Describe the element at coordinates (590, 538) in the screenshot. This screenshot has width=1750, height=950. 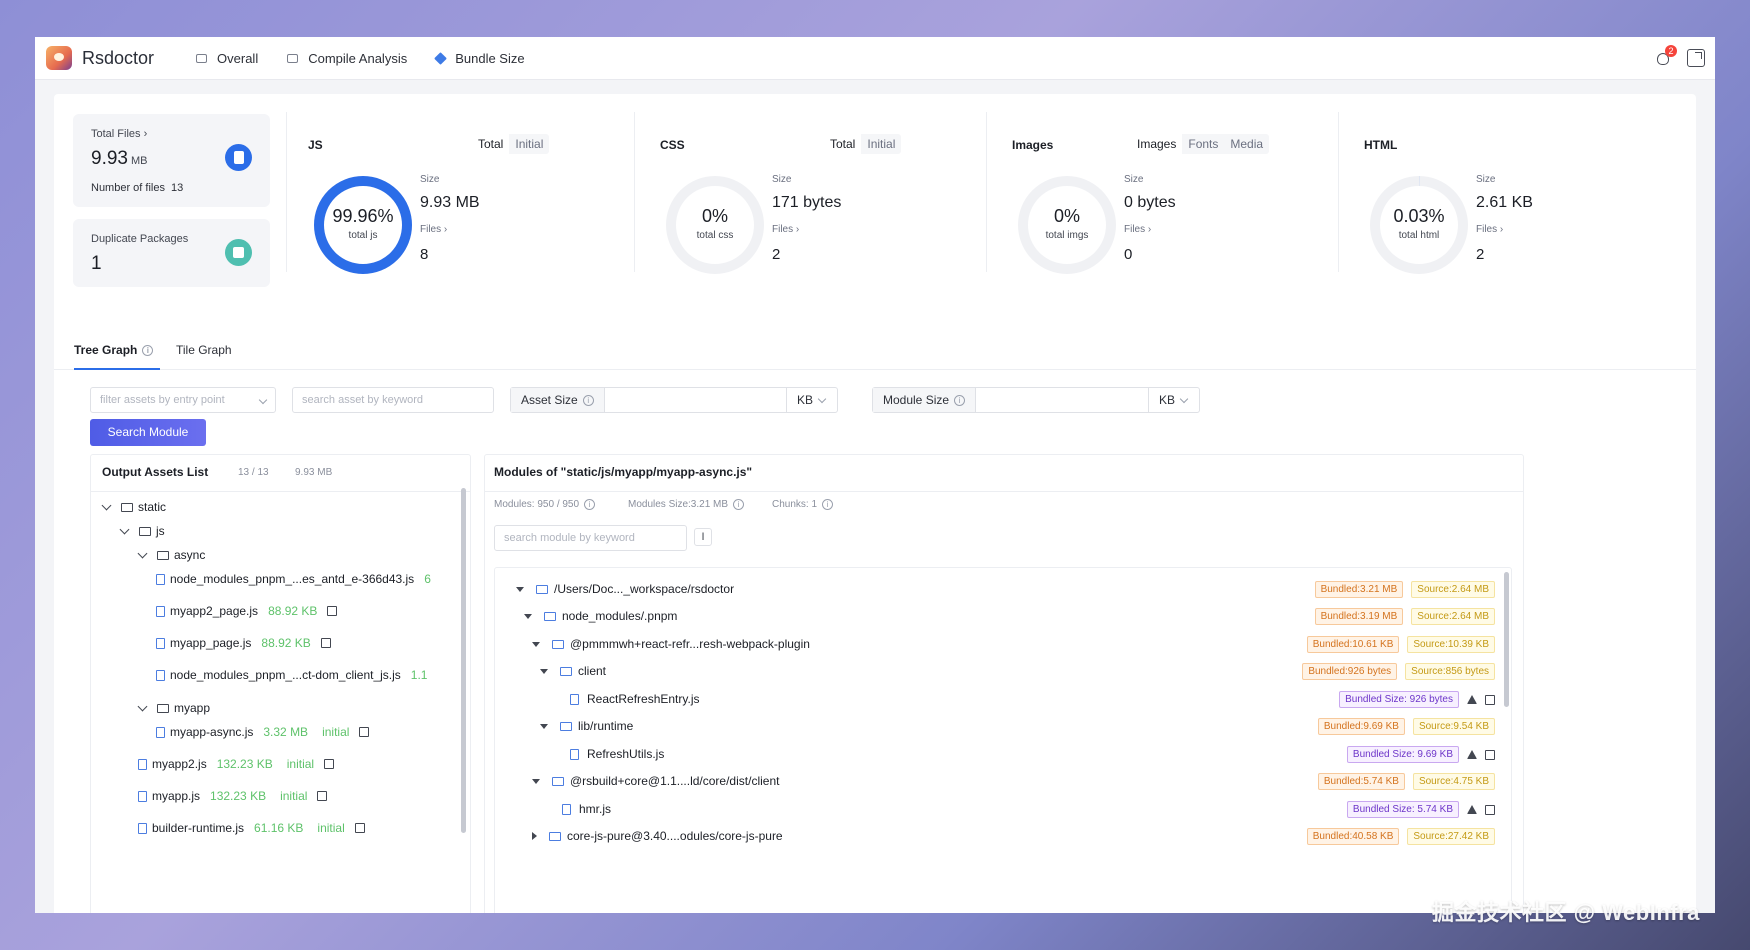
I see `module-search-input: search module by keyword` at that location.